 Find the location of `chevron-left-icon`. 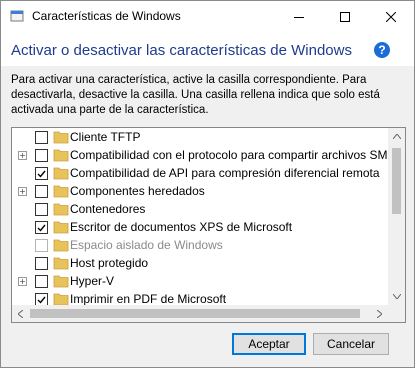

chevron-left-icon is located at coordinates (20, 313).